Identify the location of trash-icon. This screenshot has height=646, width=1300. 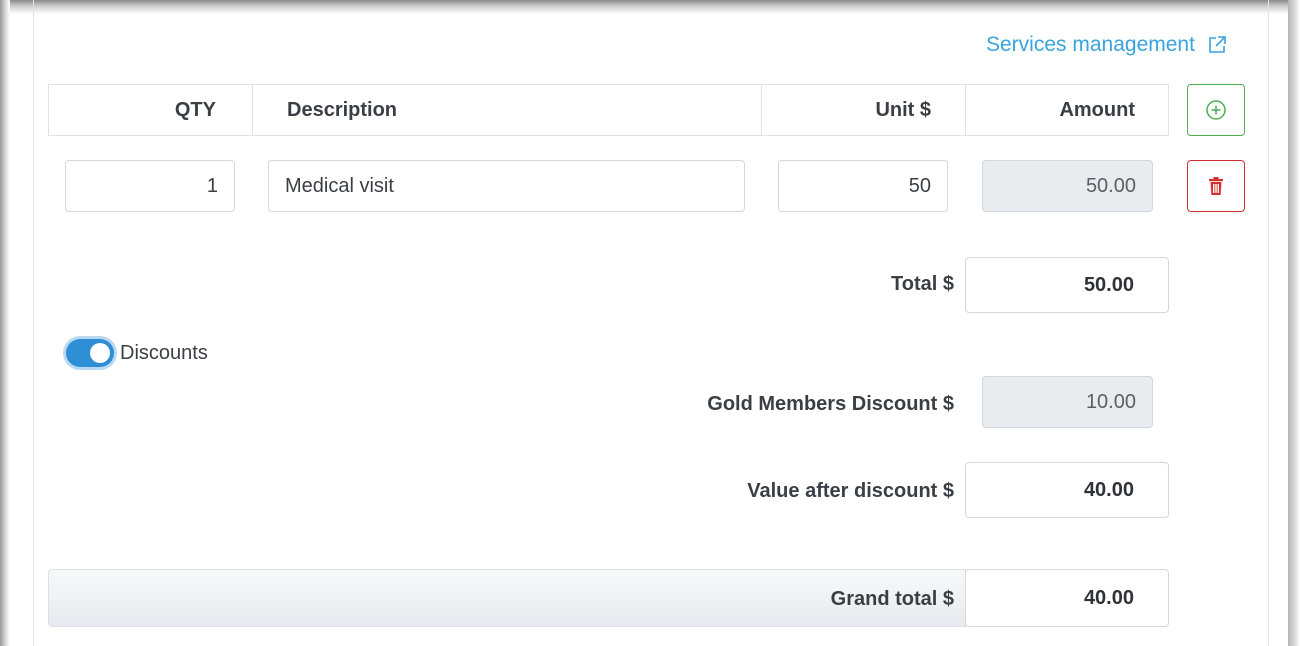
(1216, 186).